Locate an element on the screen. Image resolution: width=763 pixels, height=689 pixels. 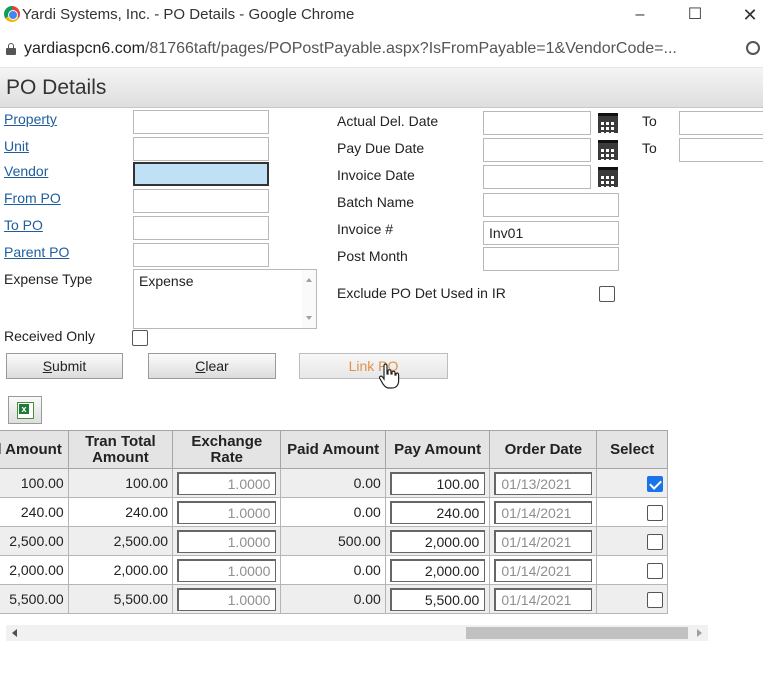
vendor-input is located at coordinates (201, 174).